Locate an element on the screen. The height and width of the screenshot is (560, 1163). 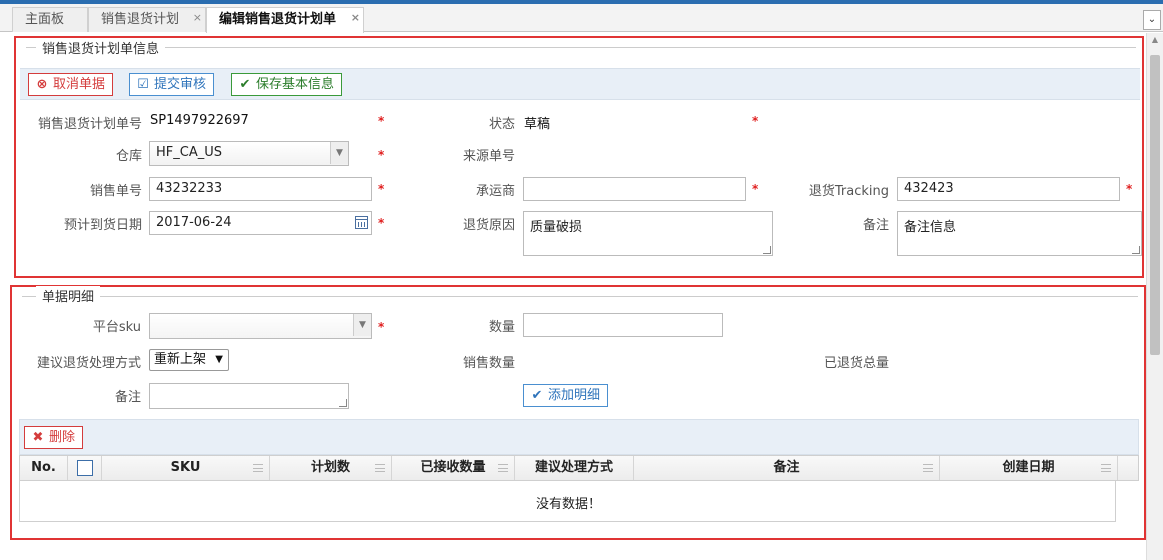
tracking-input: 432423 is located at coordinates (1008, 189).